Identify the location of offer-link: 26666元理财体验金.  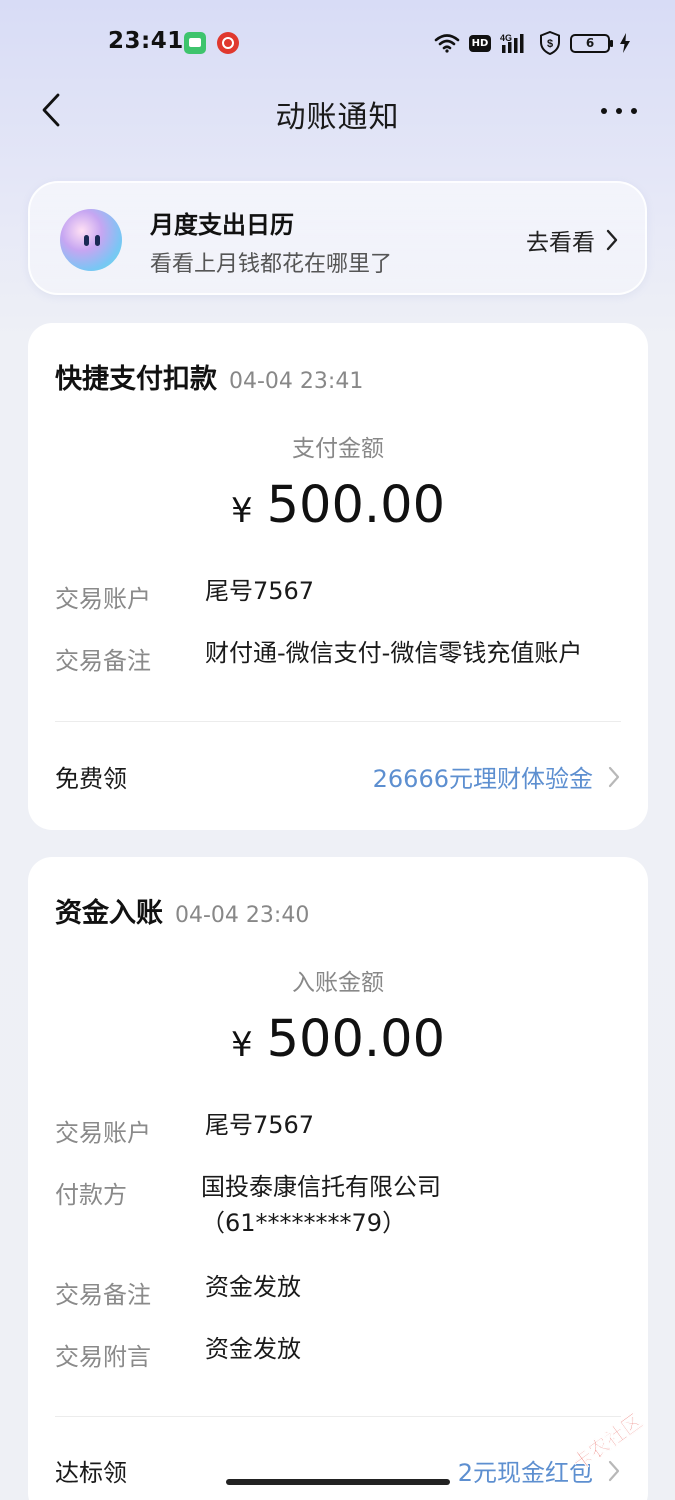
(497, 776).